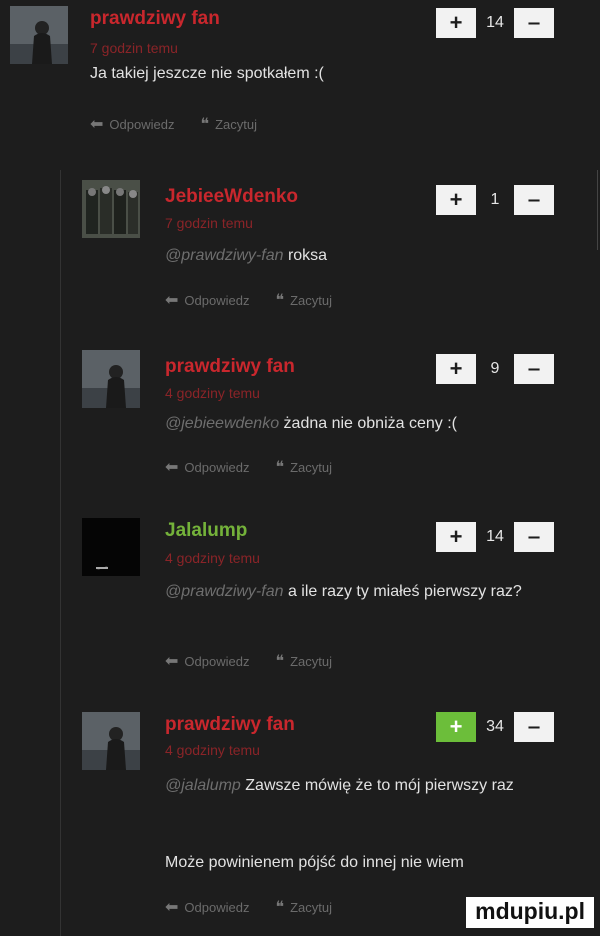 This screenshot has width=600, height=936. I want to click on comment-message: żadna nie obniża ceny :(, so click(370, 423).